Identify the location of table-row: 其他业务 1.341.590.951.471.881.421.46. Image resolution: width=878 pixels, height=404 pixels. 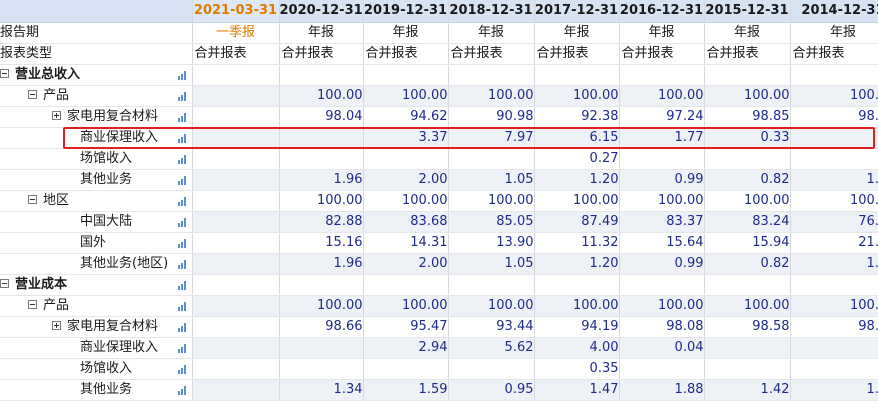
(439, 390).